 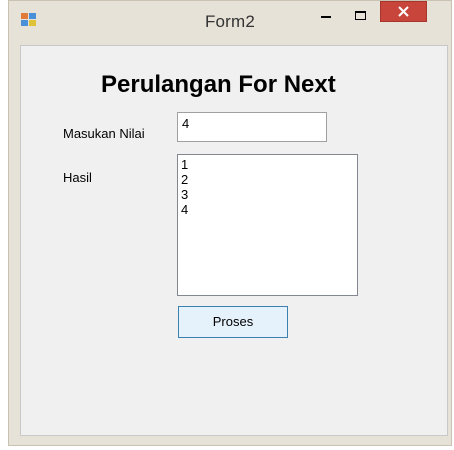 I want to click on list-item: 3, so click(x=267, y=194).